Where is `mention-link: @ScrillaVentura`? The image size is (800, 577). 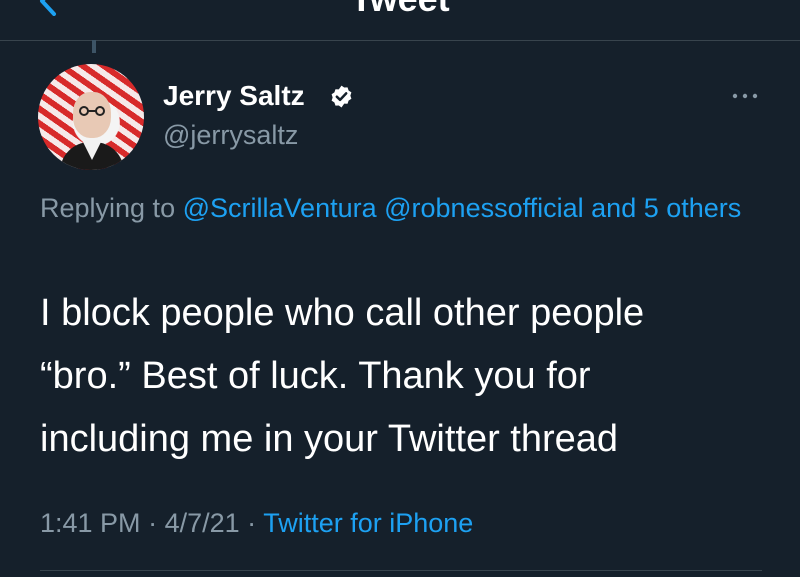
mention-link: @ScrillaVentura is located at coordinates (280, 208).